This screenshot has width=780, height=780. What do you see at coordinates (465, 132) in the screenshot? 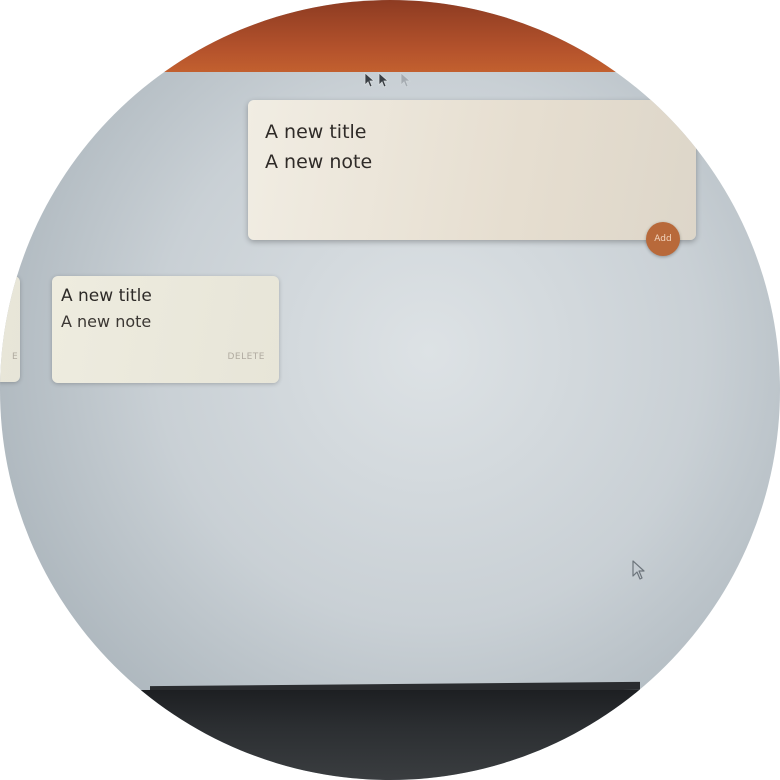
I see `note-title-input` at bounding box center [465, 132].